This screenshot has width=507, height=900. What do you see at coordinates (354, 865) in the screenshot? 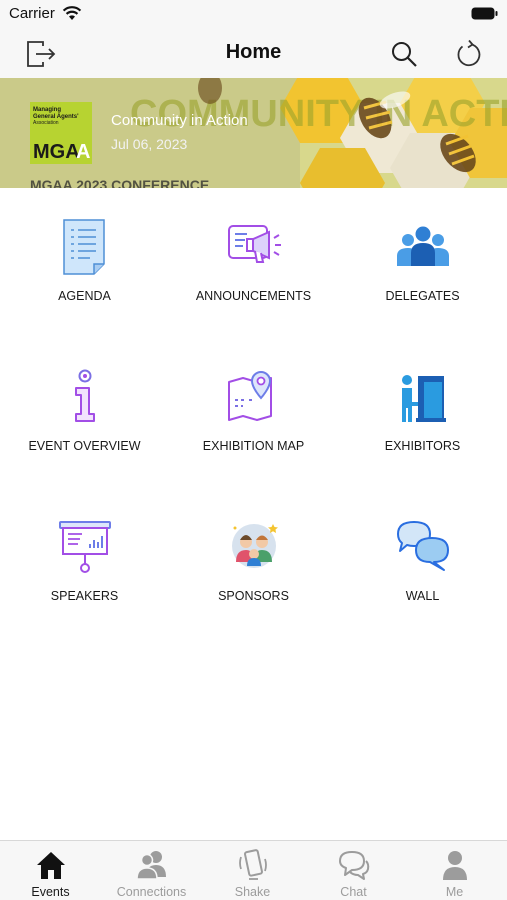
I see `chat-icon` at bounding box center [354, 865].